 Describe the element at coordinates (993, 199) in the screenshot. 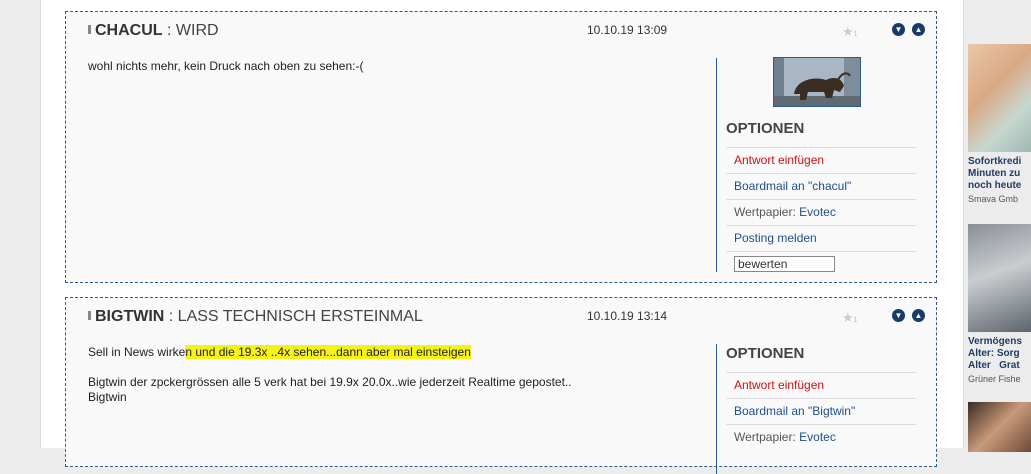

I see `ad-source: Smava Gmb` at that location.